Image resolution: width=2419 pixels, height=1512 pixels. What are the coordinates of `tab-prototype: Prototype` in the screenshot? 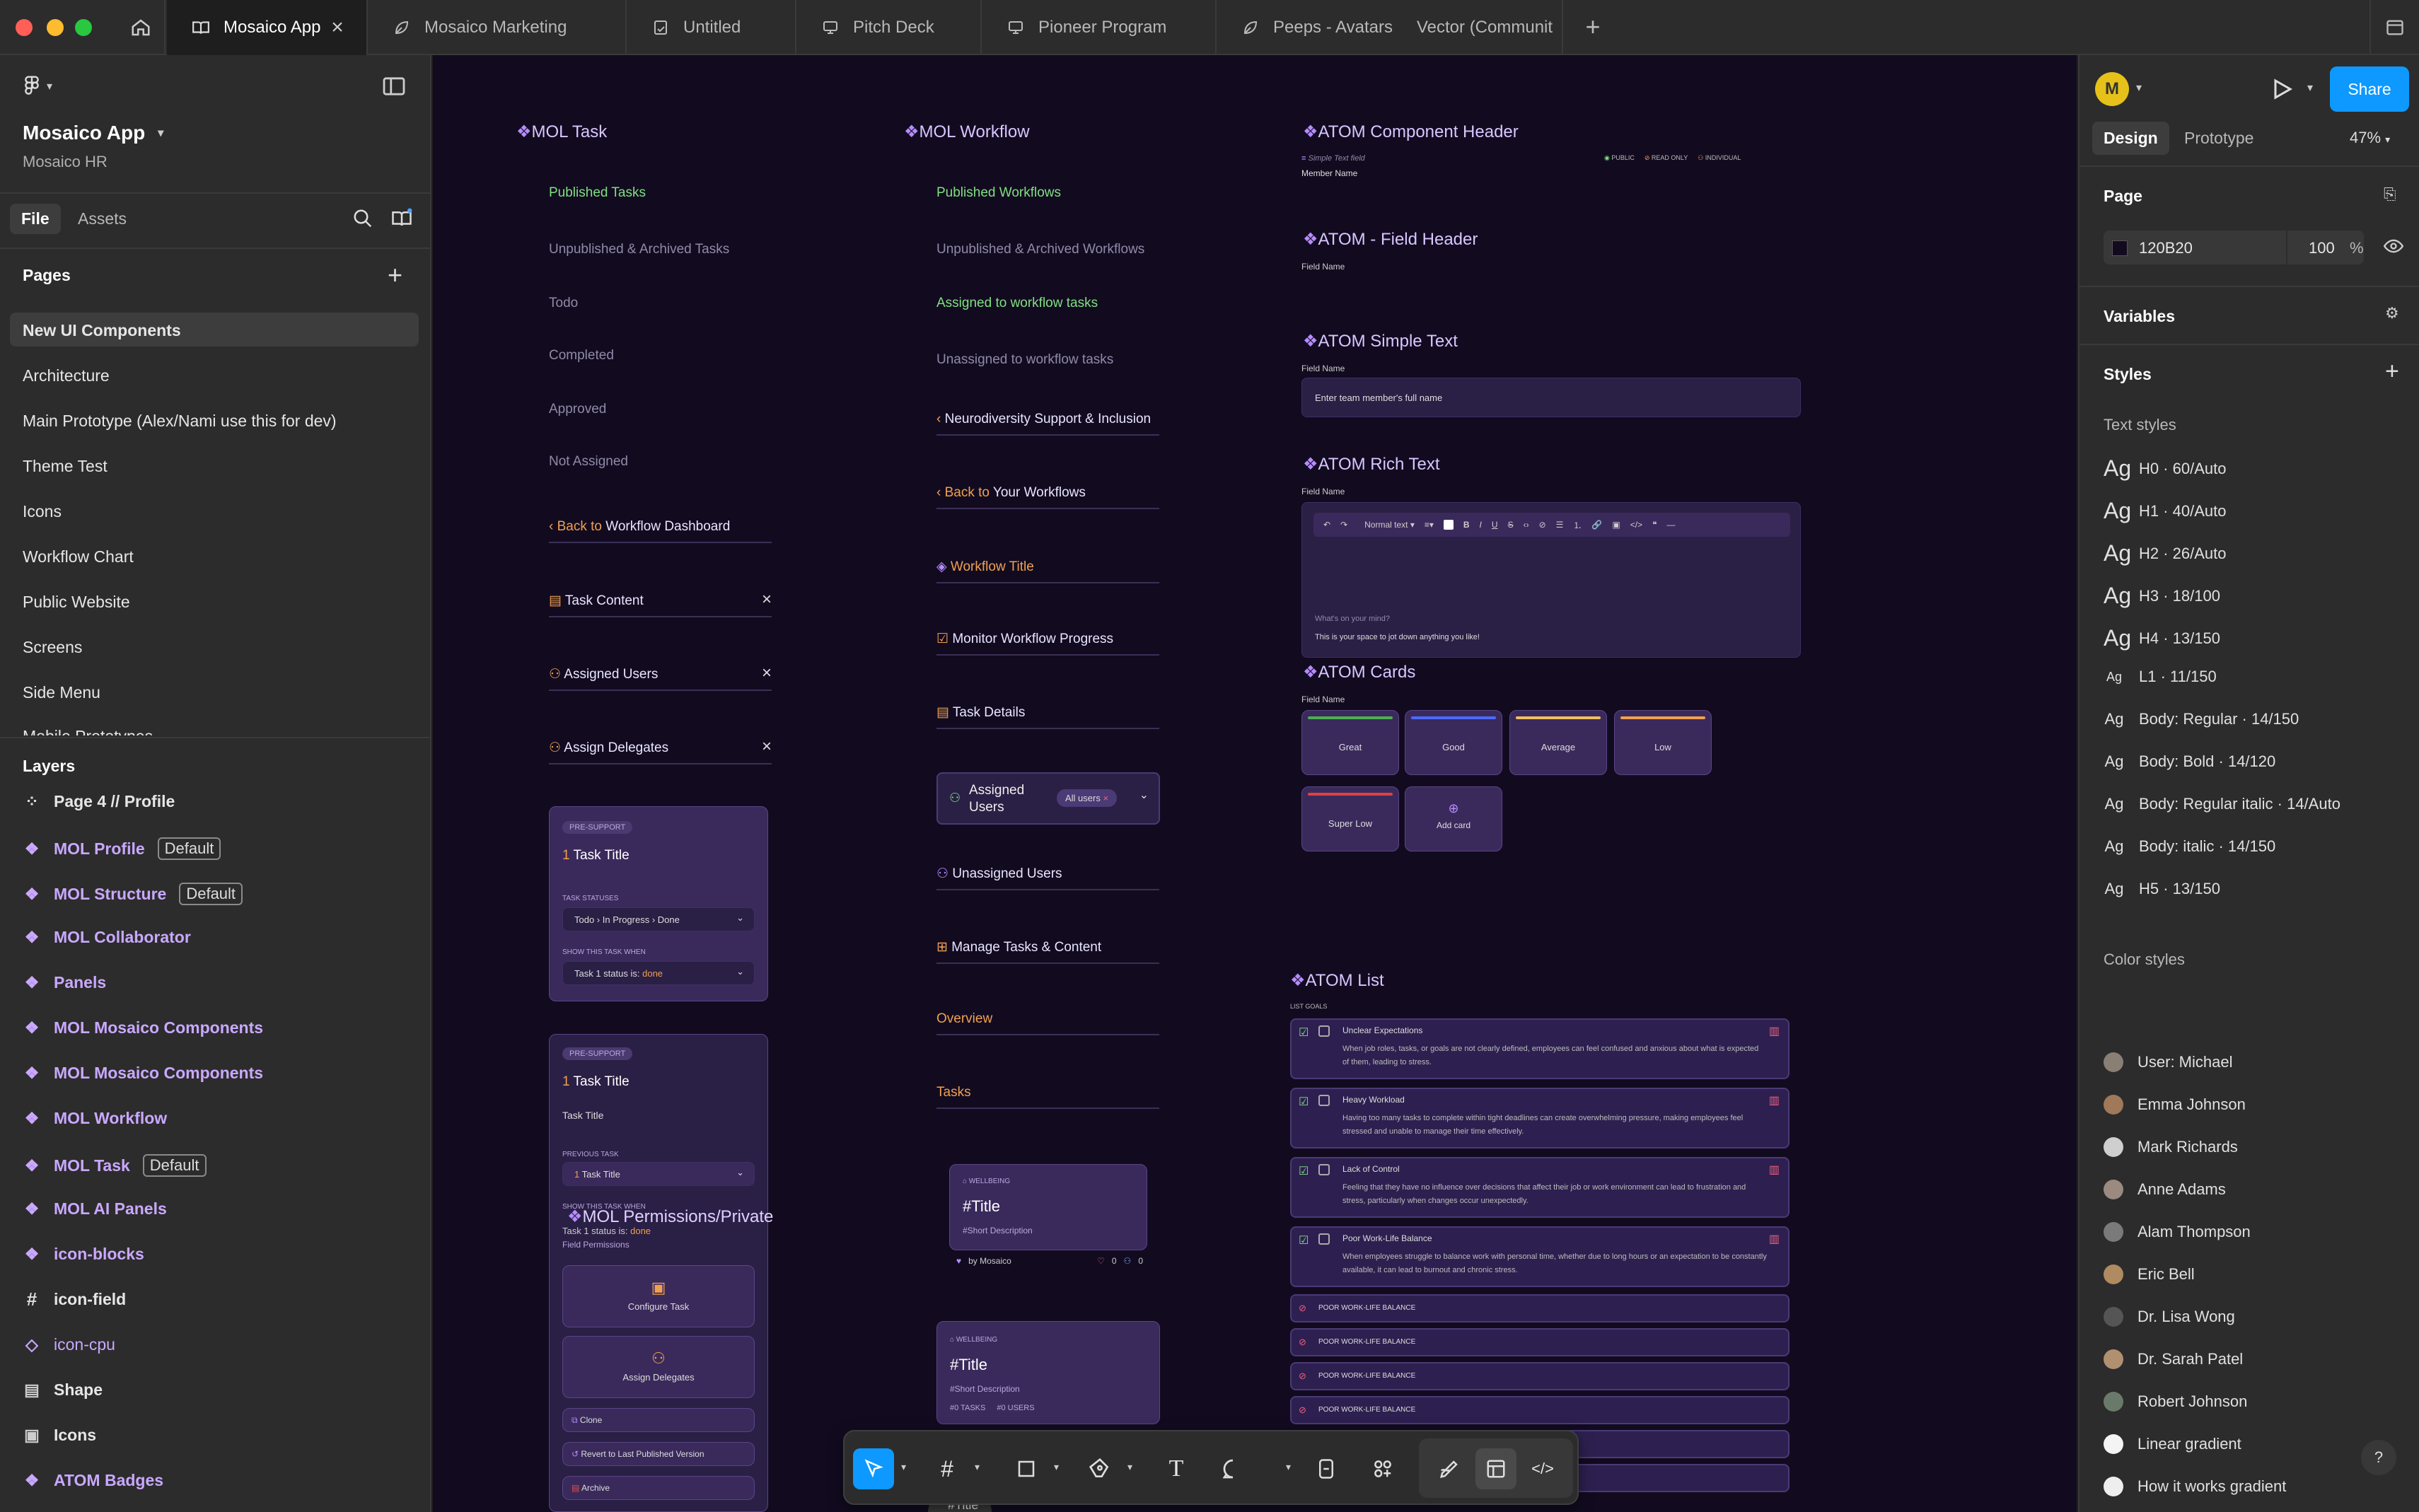 It's located at (2219, 138).